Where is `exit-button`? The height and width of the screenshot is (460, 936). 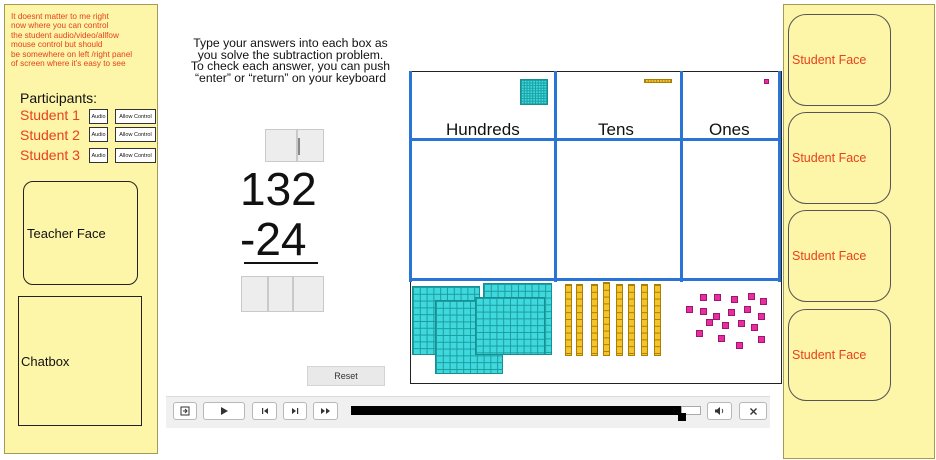 exit-button is located at coordinates (185, 411).